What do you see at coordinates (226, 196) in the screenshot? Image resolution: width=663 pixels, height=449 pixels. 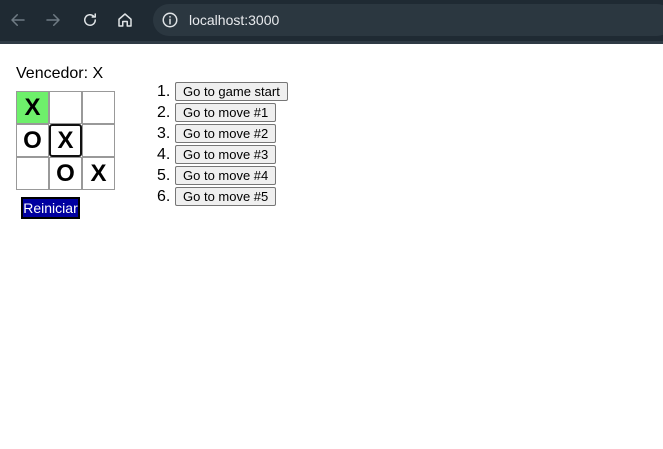 I see `go-to-move-button: Go to move #5` at bounding box center [226, 196].